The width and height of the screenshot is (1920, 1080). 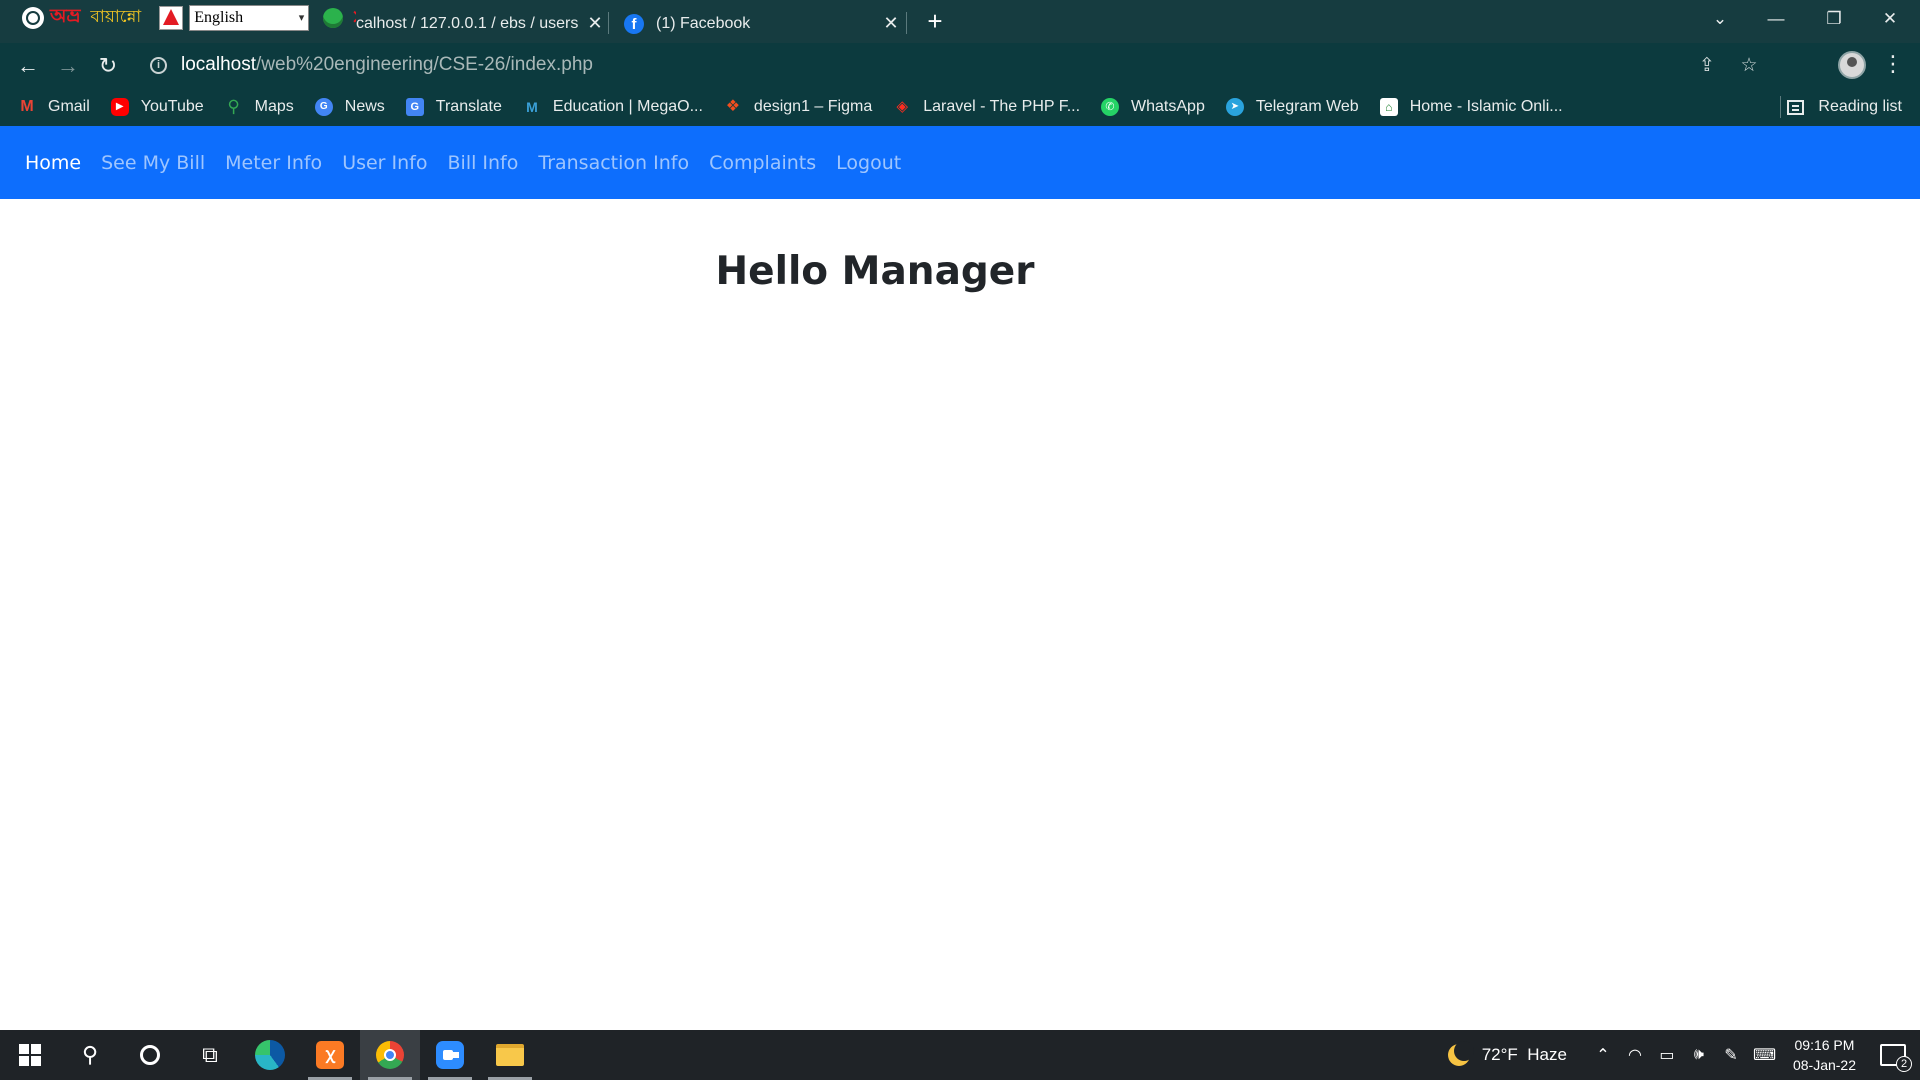 What do you see at coordinates (158, 65) in the screenshot?
I see `site-info-icon: i` at bounding box center [158, 65].